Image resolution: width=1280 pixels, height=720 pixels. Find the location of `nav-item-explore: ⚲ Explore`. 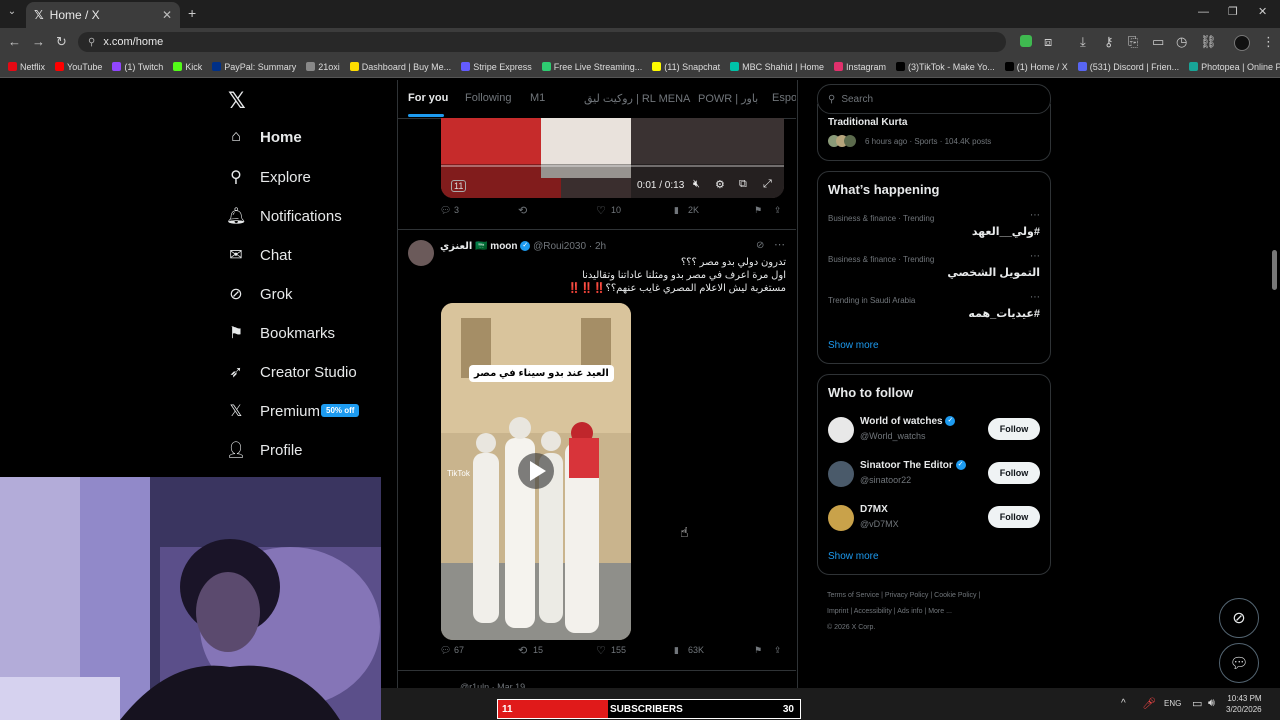

nav-item-explore: ⚲ Explore is located at coordinates (268, 177).